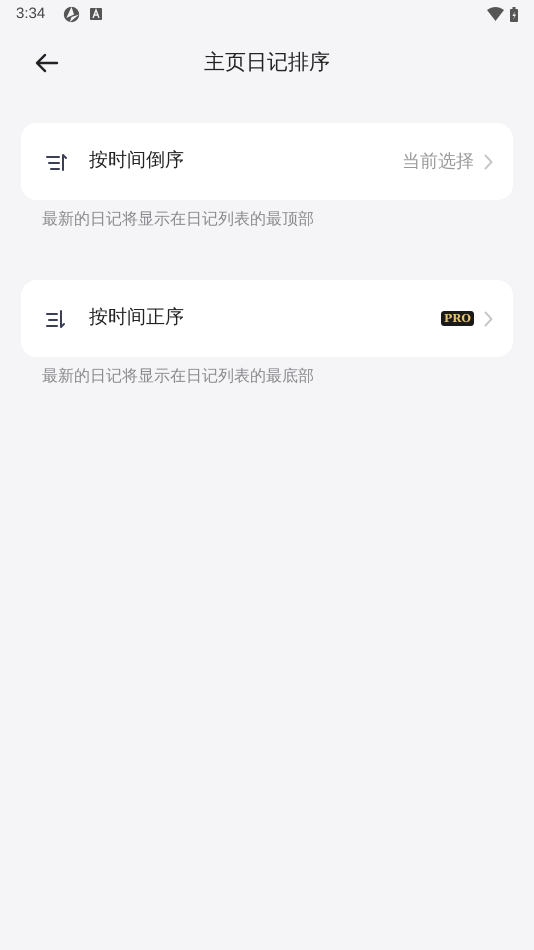 This screenshot has width=534, height=950. I want to click on current-selection-label: 当前选择, so click(438, 161).